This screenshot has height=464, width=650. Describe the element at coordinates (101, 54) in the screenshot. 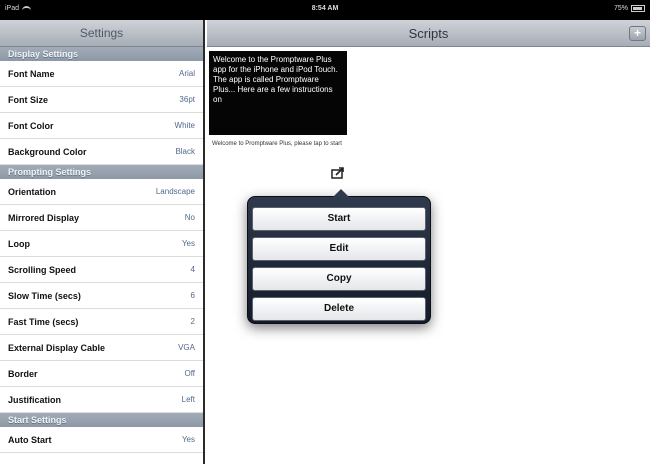

I see `section-header-display: Display Settings` at that location.